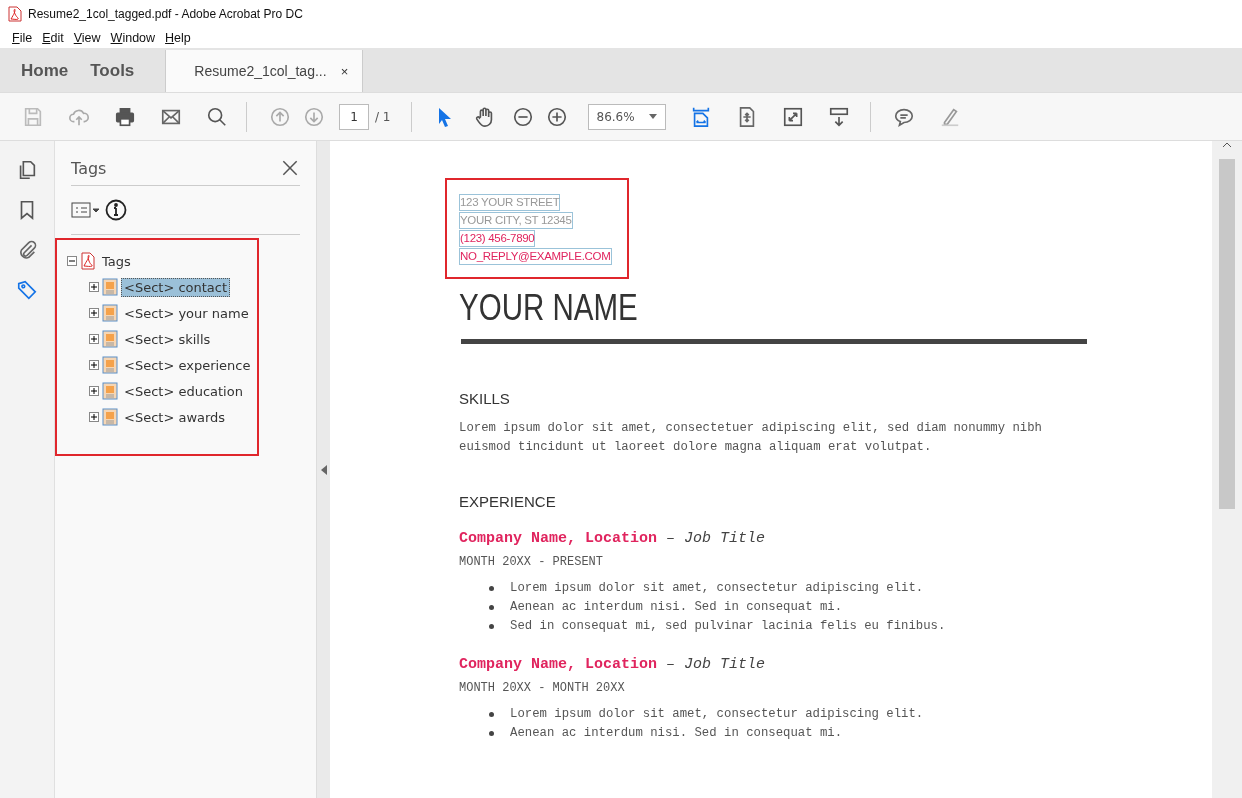 The width and height of the screenshot is (1242, 798). What do you see at coordinates (1227, 145) in the screenshot?
I see `scroll-up-icon` at bounding box center [1227, 145].